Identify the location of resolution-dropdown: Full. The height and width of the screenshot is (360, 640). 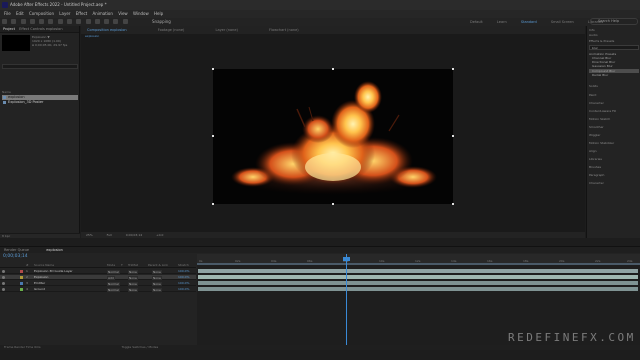
(109, 235).